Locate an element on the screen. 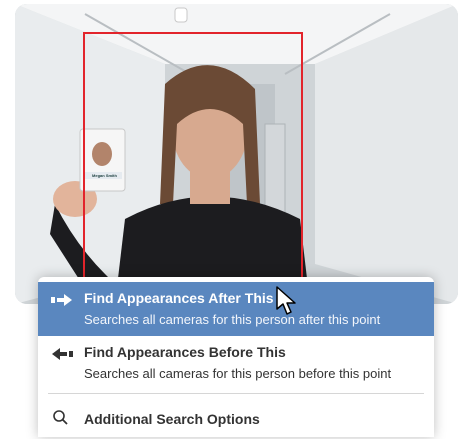  search-icon is located at coordinates (60, 417).